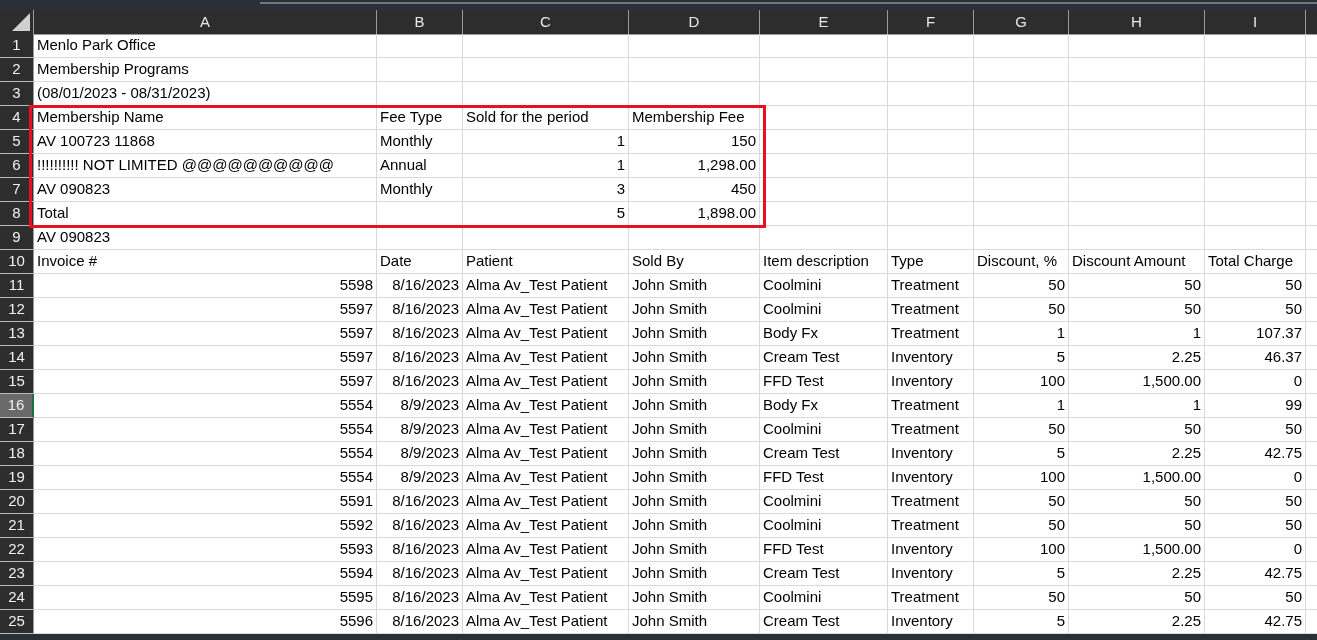  I want to click on row-header: 16, so click(17, 406).